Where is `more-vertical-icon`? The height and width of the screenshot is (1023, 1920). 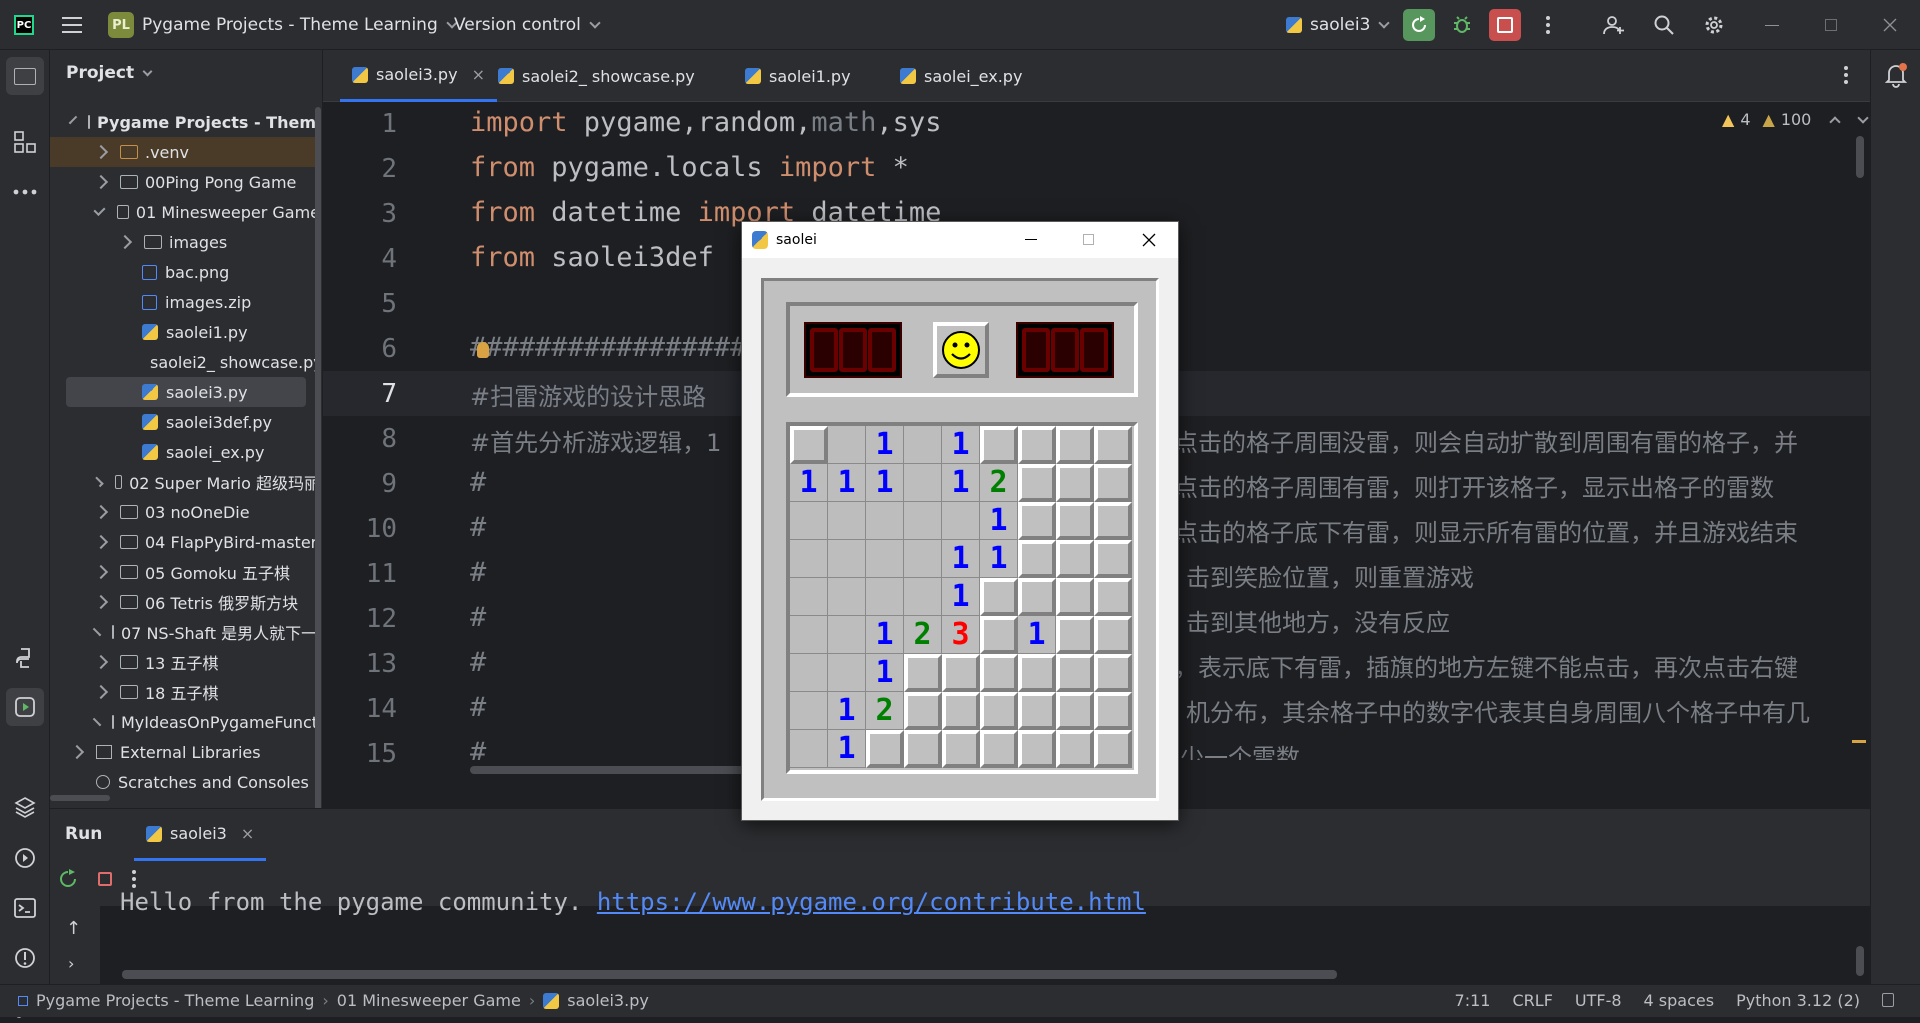 more-vertical-icon is located at coordinates (134, 879).